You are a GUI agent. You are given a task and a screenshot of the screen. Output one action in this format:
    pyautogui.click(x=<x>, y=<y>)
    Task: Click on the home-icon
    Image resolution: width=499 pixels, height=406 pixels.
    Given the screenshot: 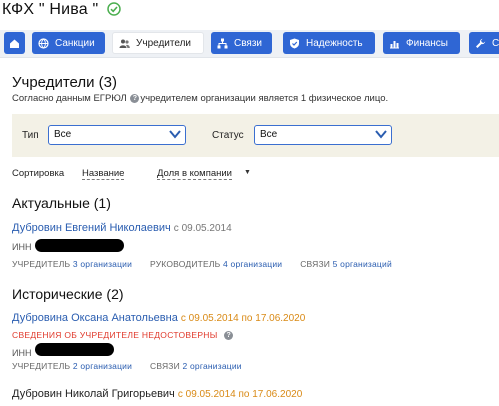 What is the action you would take?
    pyautogui.click(x=14, y=43)
    